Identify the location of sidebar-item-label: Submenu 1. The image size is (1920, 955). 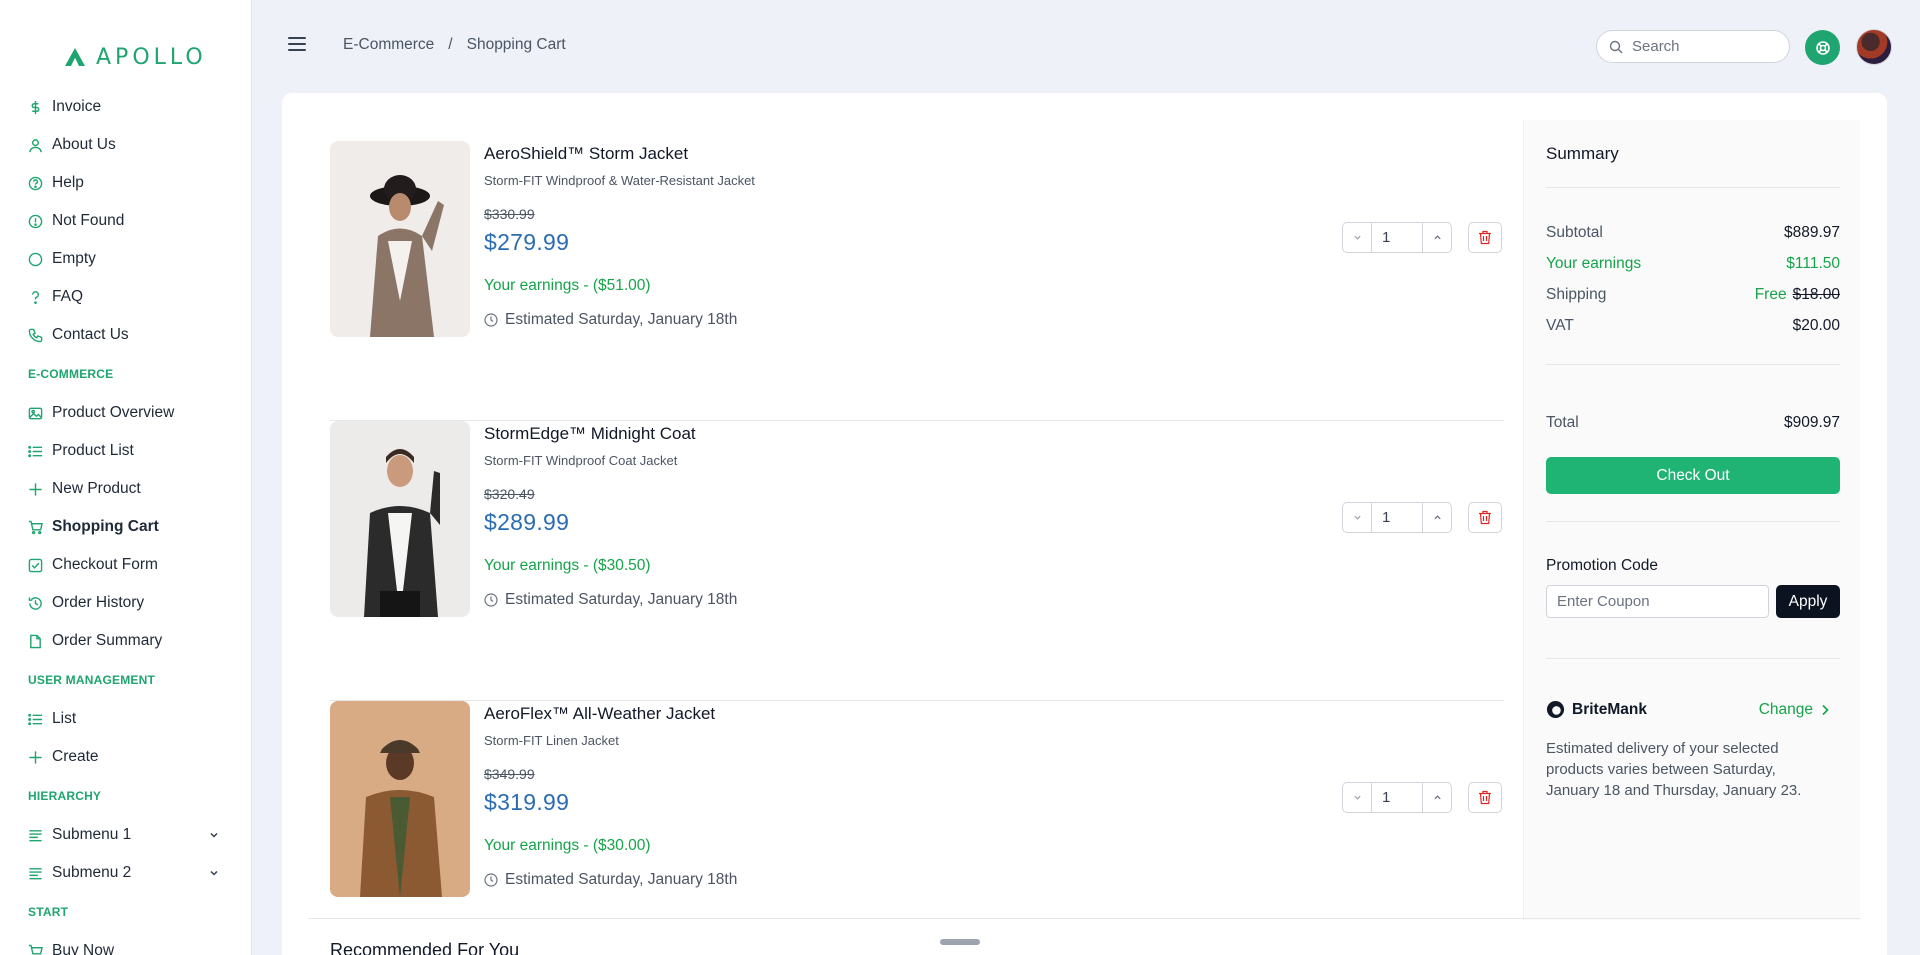
(92, 834).